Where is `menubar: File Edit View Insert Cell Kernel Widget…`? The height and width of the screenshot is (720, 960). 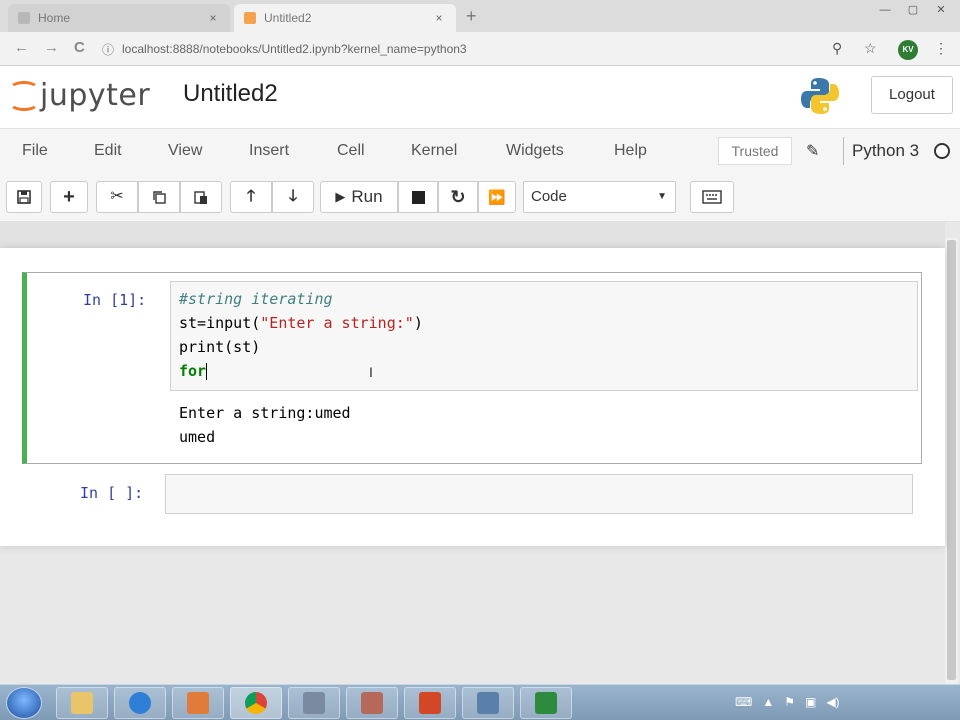
menubar: File Edit View Insert Cell Kernel Widget… is located at coordinates (480, 151).